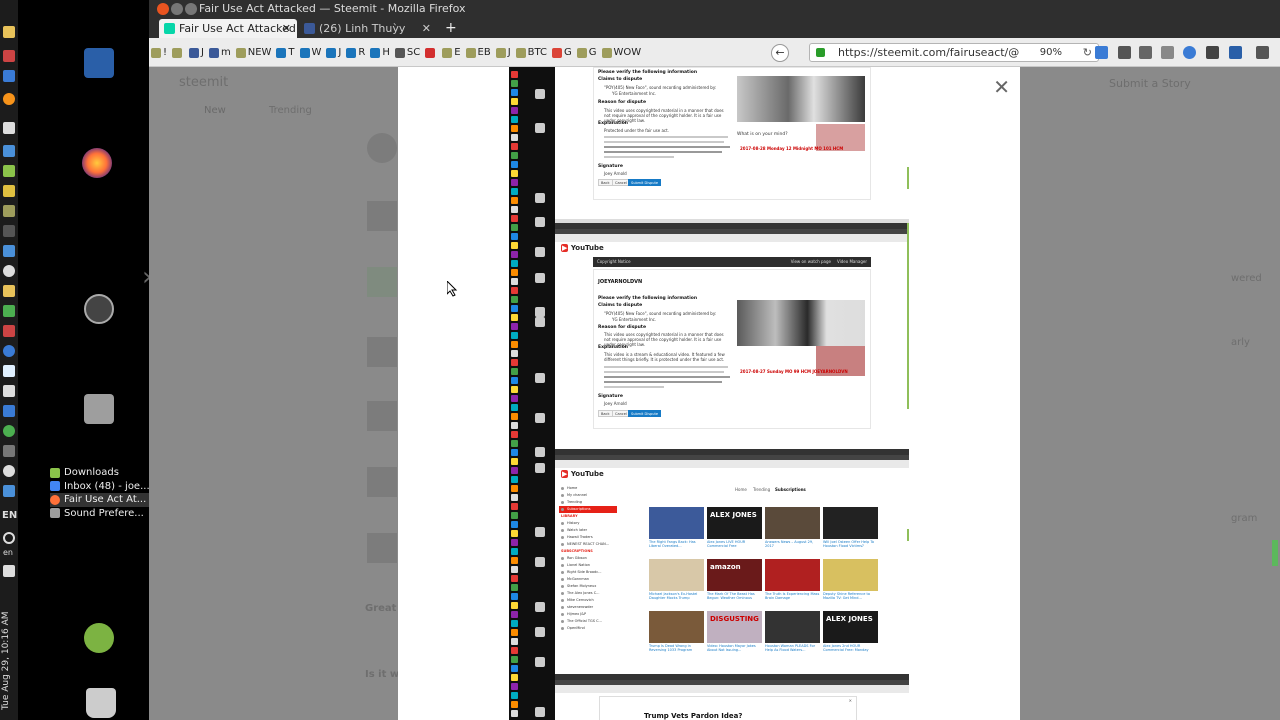 This screenshot has height=720, width=1280. Describe the element at coordinates (310, 52) in the screenshot. I see `bookmark-item: W` at that location.